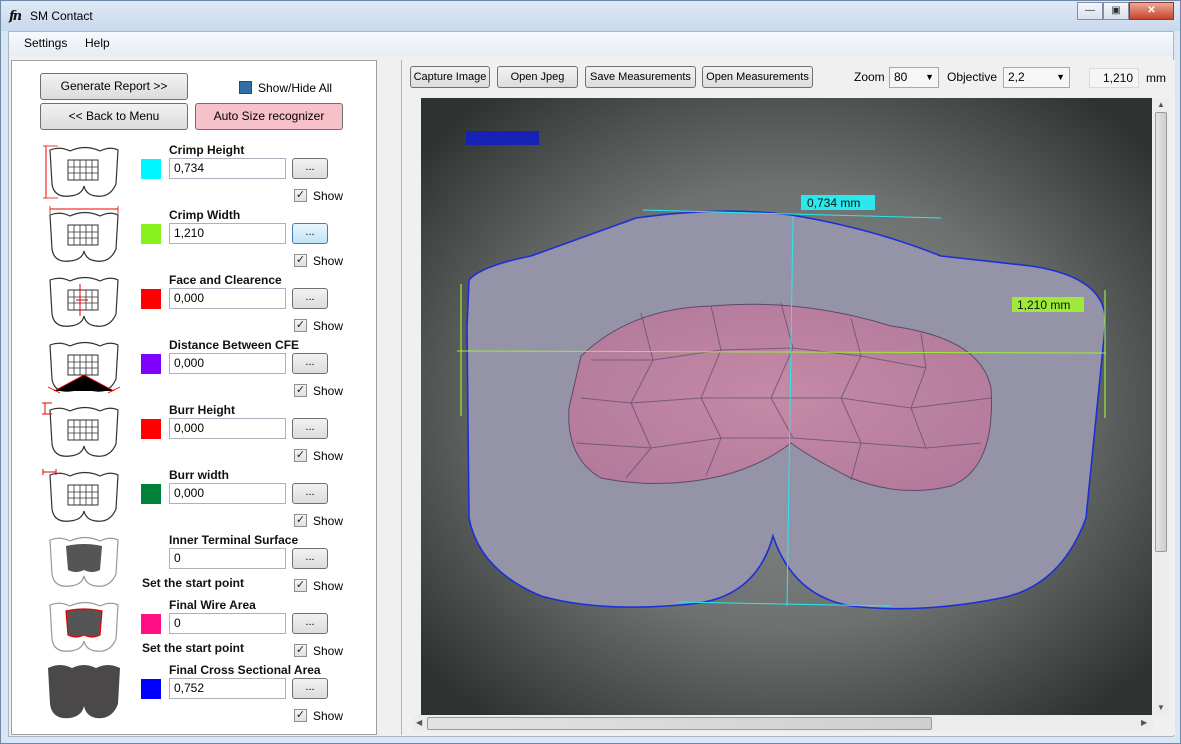  Describe the element at coordinates (151, 169) in the screenshot. I see `crimp-height-color-swatch` at that location.